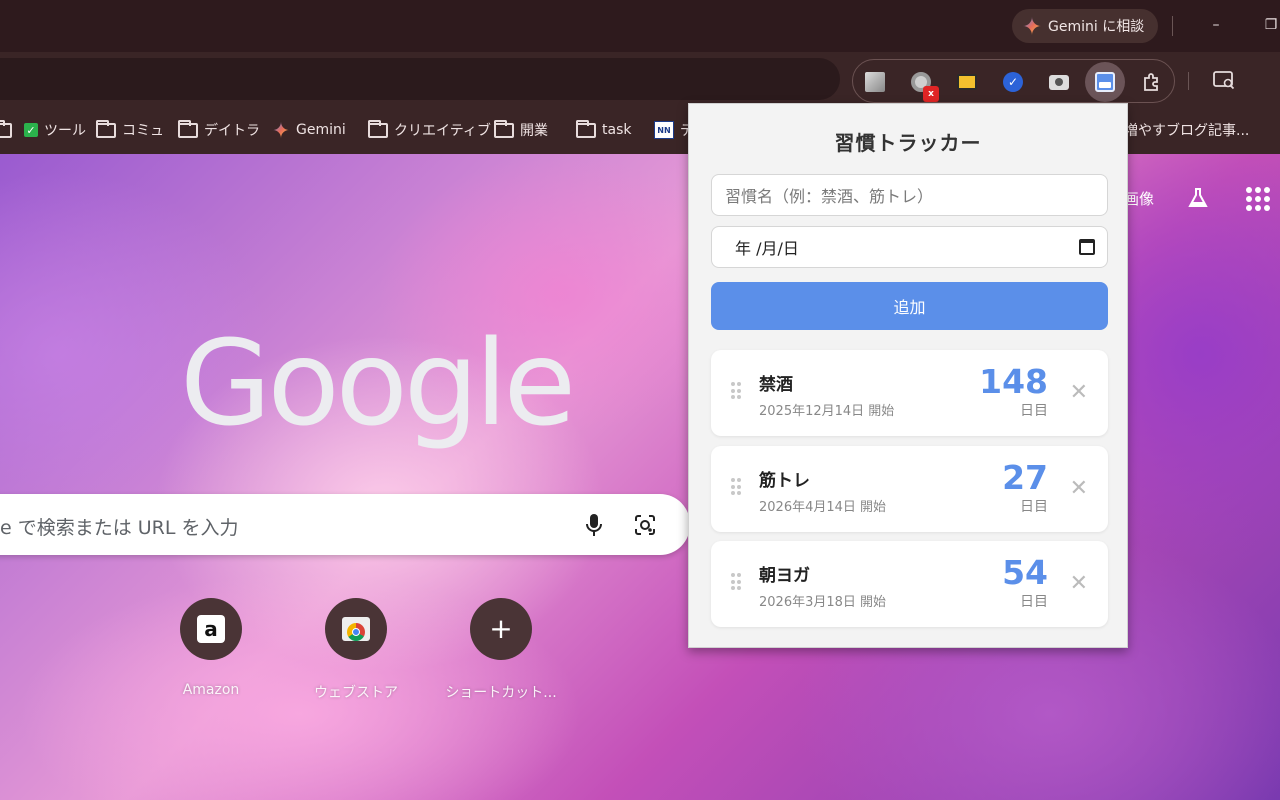 The height and width of the screenshot is (800, 1280). I want to click on habit-day-count: 148, so click(1013, 381).